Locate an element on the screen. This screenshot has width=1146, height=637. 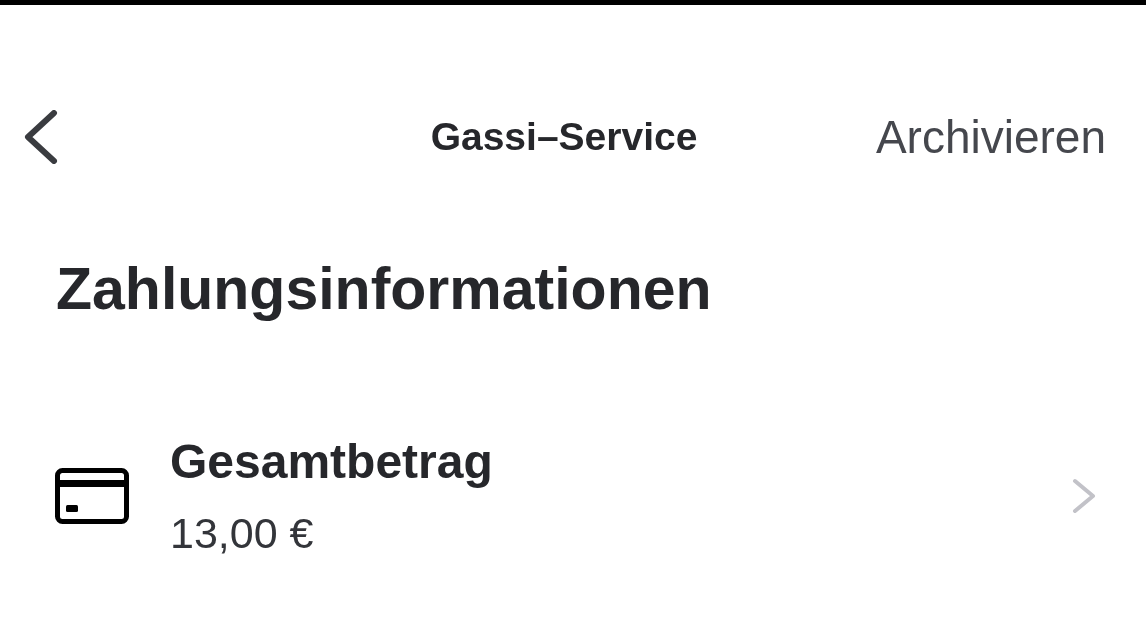
back-chevron-icon is located at coordinates (40, 137).